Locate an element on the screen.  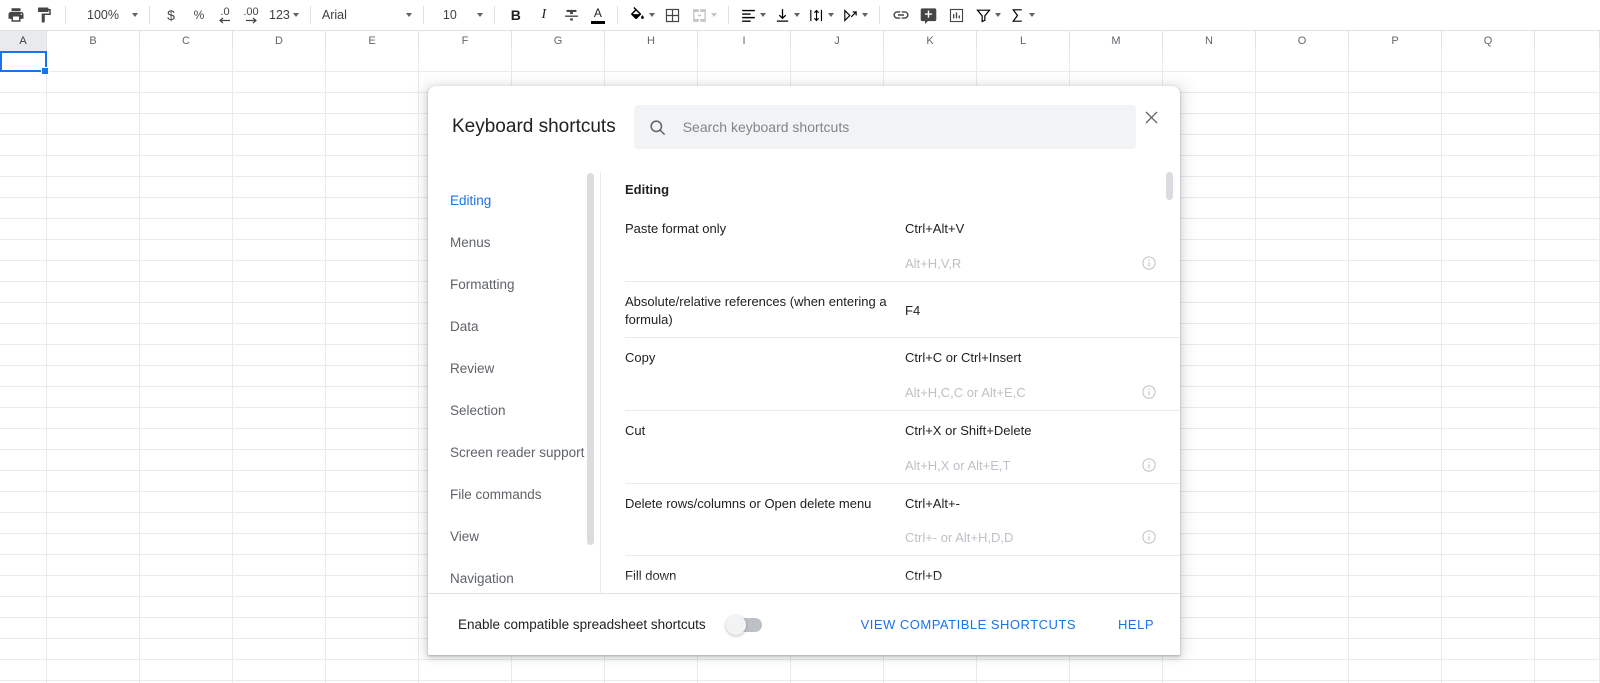
column-header-q: Q is located at coordinates (1488, 41).